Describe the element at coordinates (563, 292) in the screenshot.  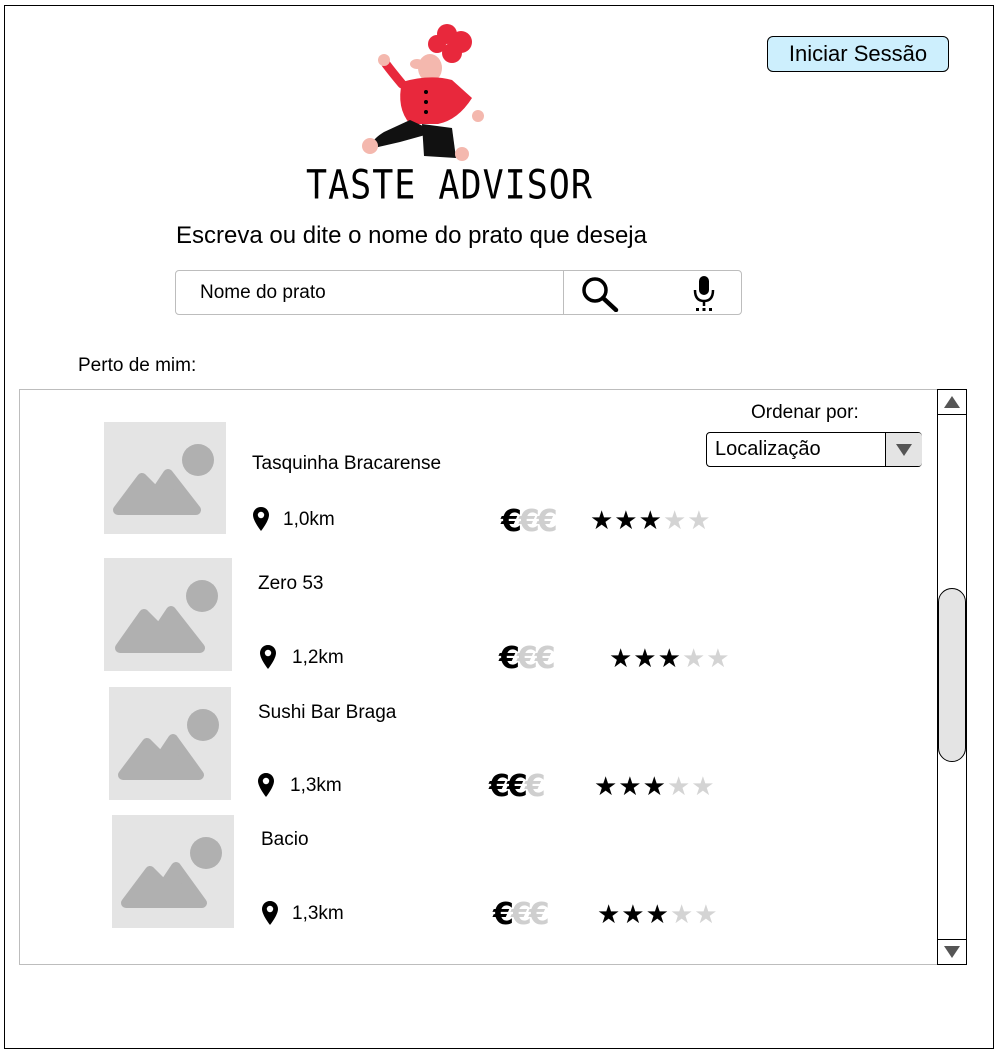
I see `search-divider` at that location.